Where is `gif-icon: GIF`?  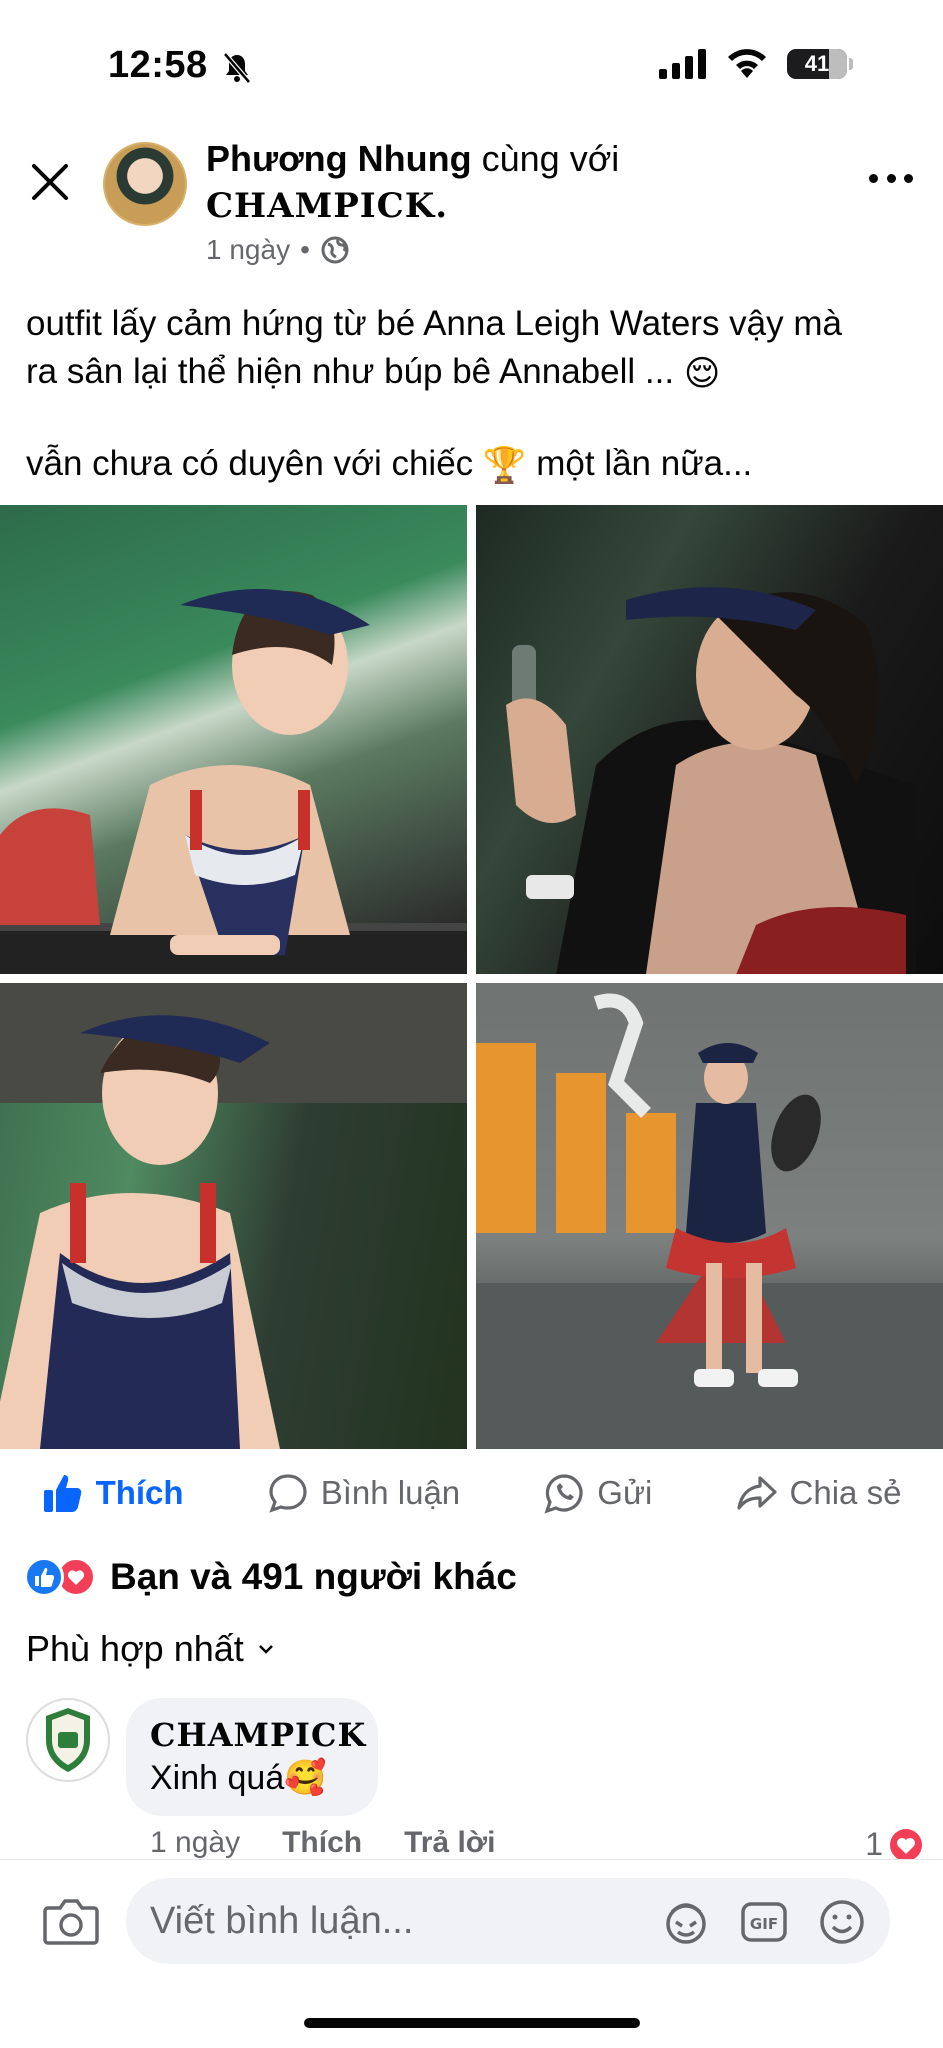 gif-icon: GIF is located at coordinates (764, 1922).